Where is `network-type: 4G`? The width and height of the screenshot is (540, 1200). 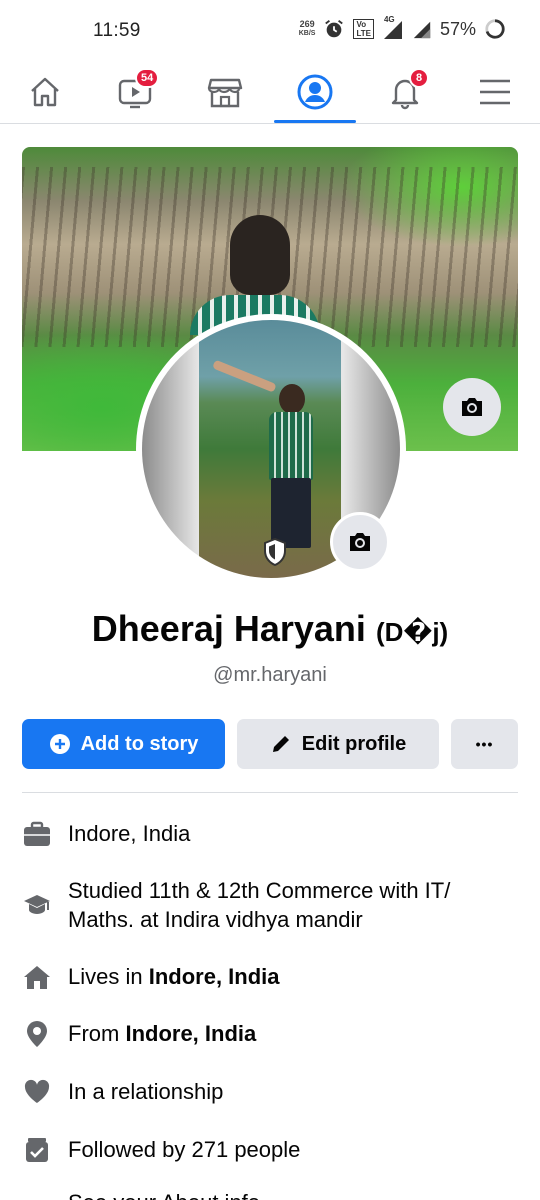
network-type: 4G is located at coordinates (389, 19).